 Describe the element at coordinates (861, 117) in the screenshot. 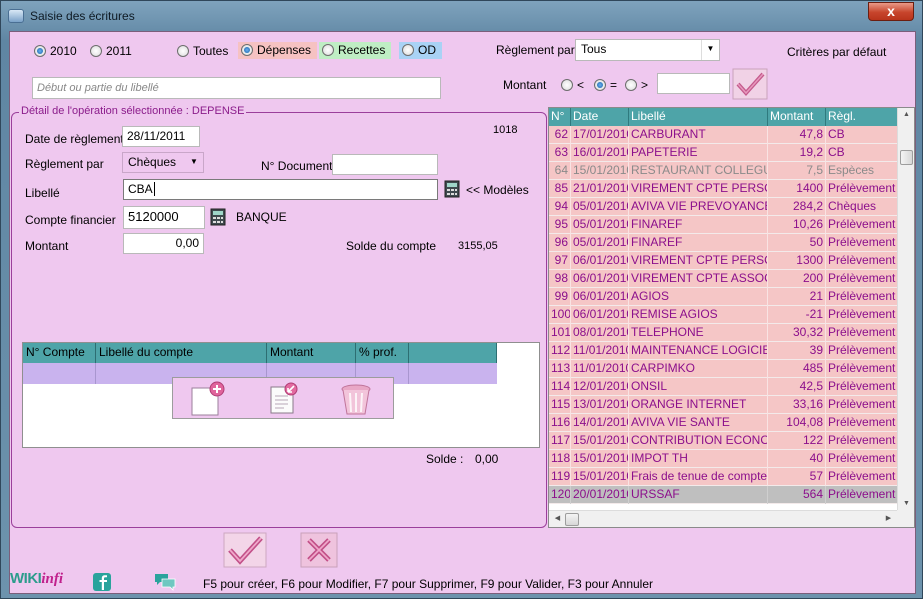

I see `column-header-payment: Règl.` at that location.